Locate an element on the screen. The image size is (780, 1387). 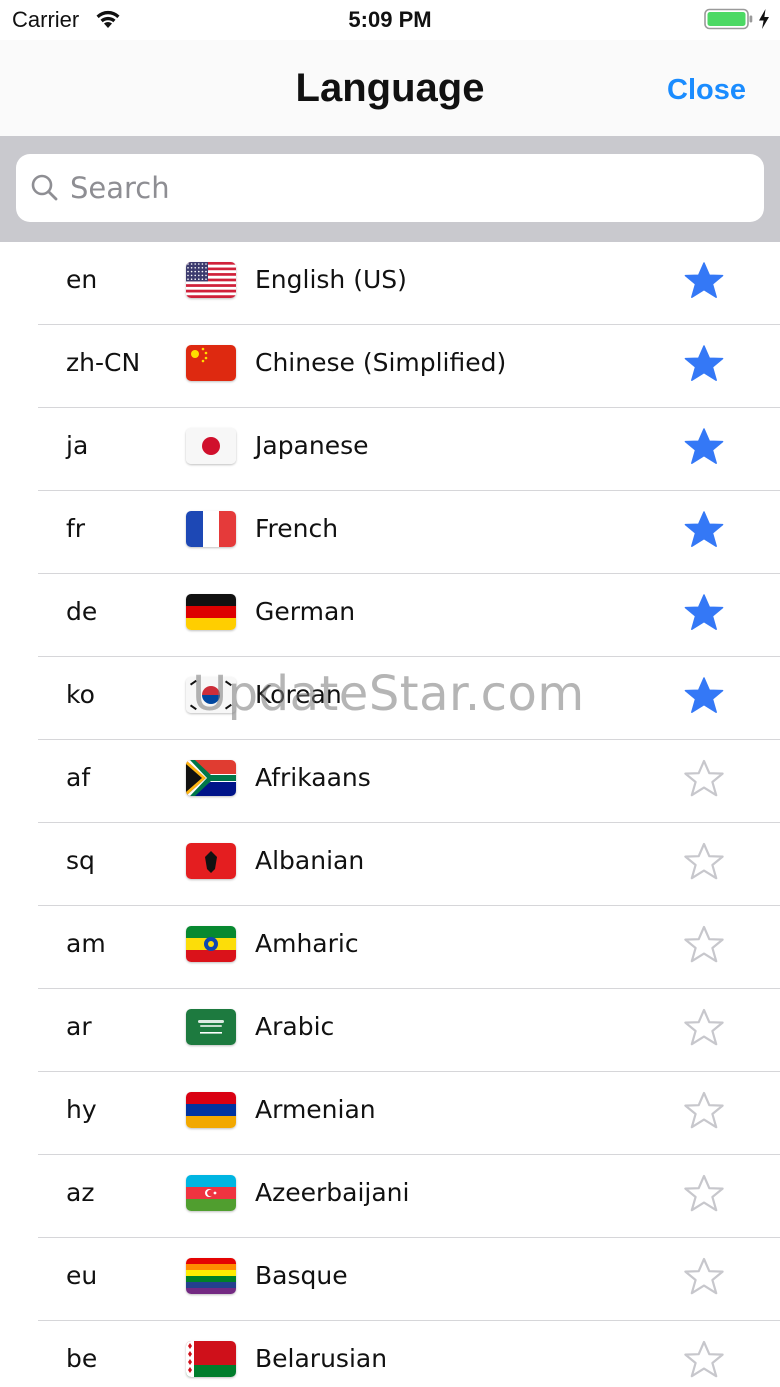
language-name: Belarusian is located at coordinates (321, 1358).